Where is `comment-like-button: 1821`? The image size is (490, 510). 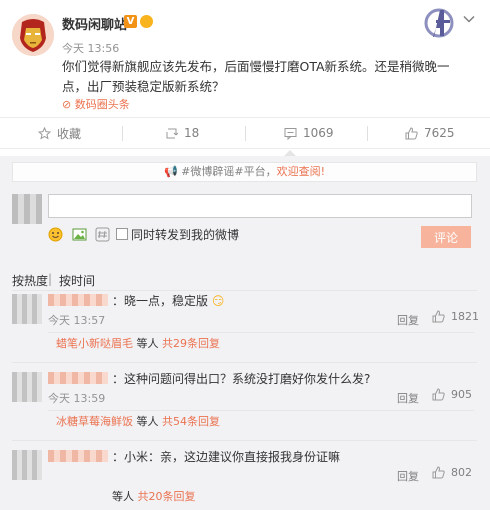 comment-like-button: 1821 is located at coordinates (455, 316).